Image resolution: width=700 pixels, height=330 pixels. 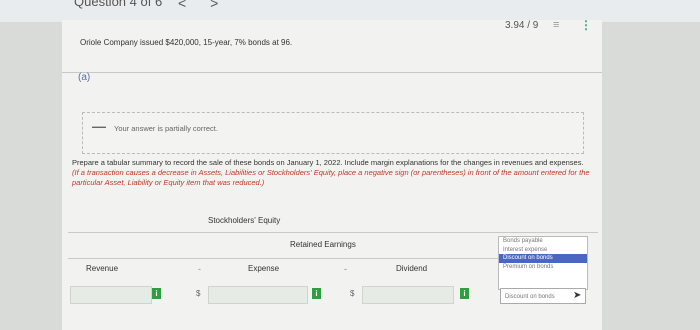 I want to click on retained-earnings-header: Retained Earnings, so click(x=323, y=244).